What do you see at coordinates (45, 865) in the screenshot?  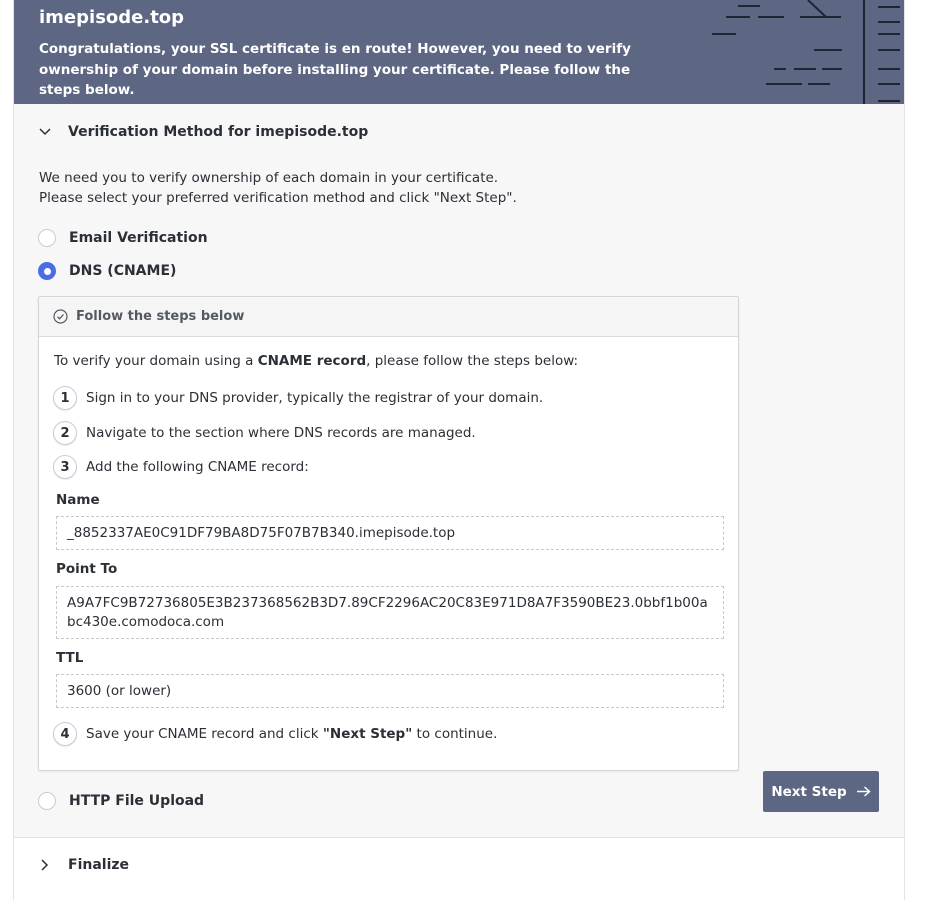 I see `chevron-right-icon` at bounding box center [45, 865].